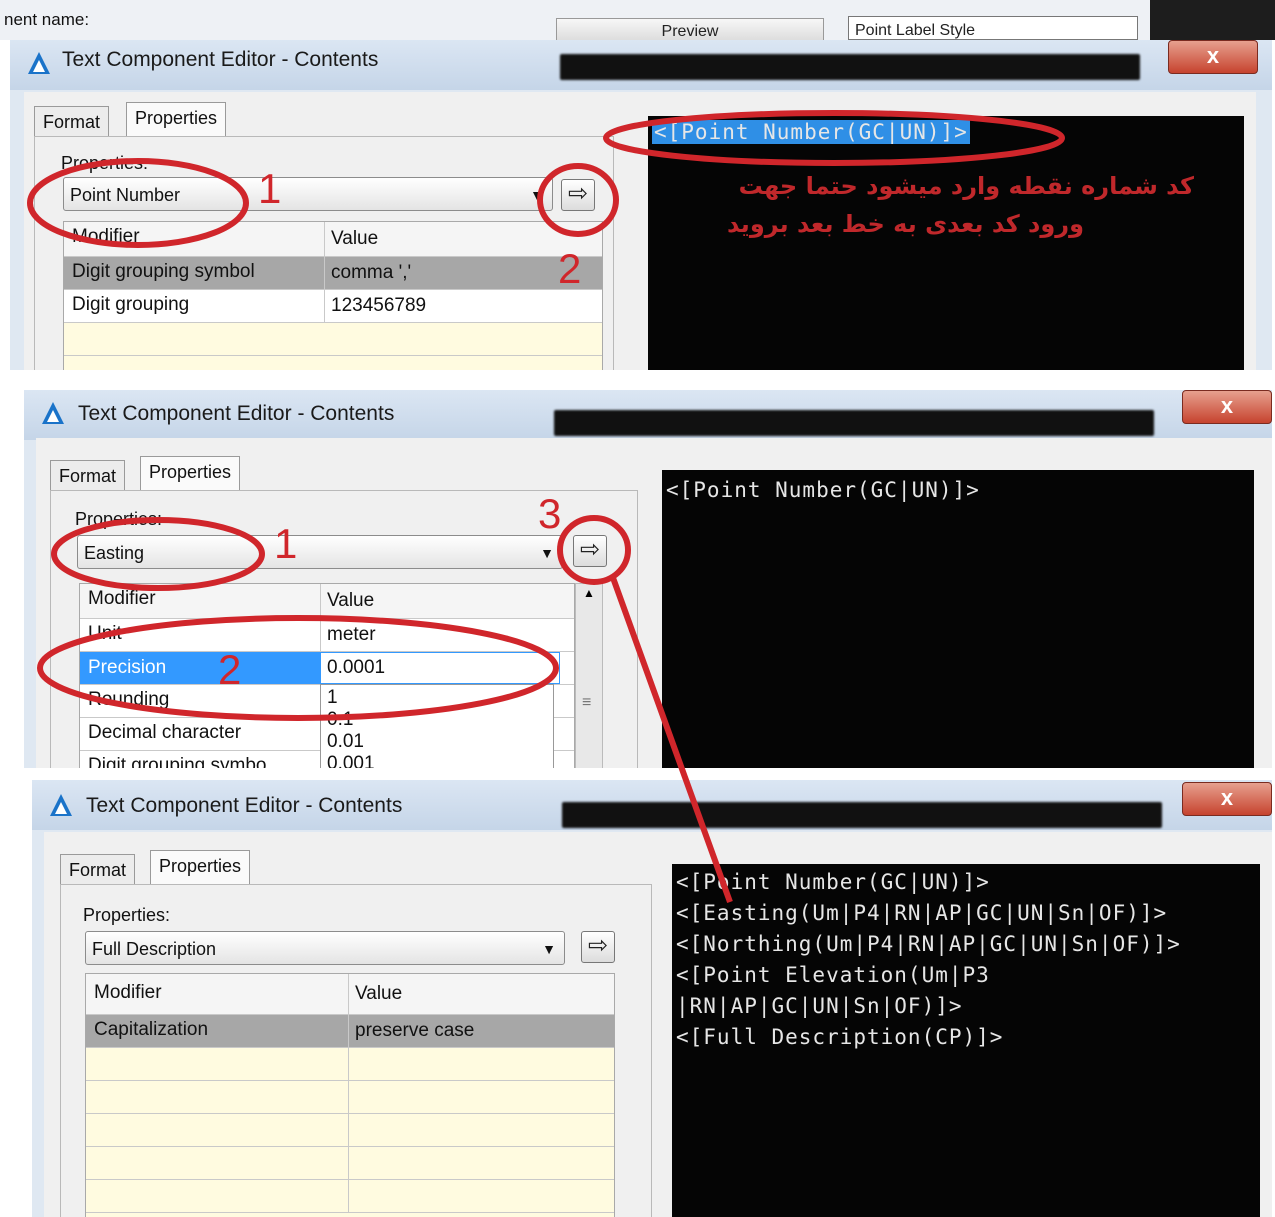 The width and height of the screenshot is (1275, 1217). I want to click on table-row: Digit grouping symbol comma ',', so click(333, 273).